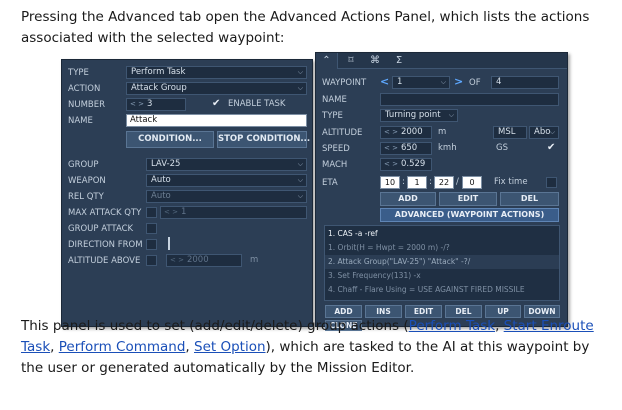  What do you see at coordinates (468, 199) in the screenshot?
I see `waypoint-edit-button: EDIT` at bounding box center [468, 199].